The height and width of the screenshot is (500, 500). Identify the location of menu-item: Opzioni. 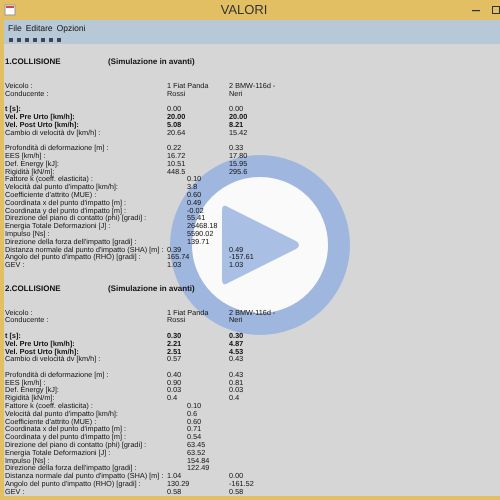
(71, 28).